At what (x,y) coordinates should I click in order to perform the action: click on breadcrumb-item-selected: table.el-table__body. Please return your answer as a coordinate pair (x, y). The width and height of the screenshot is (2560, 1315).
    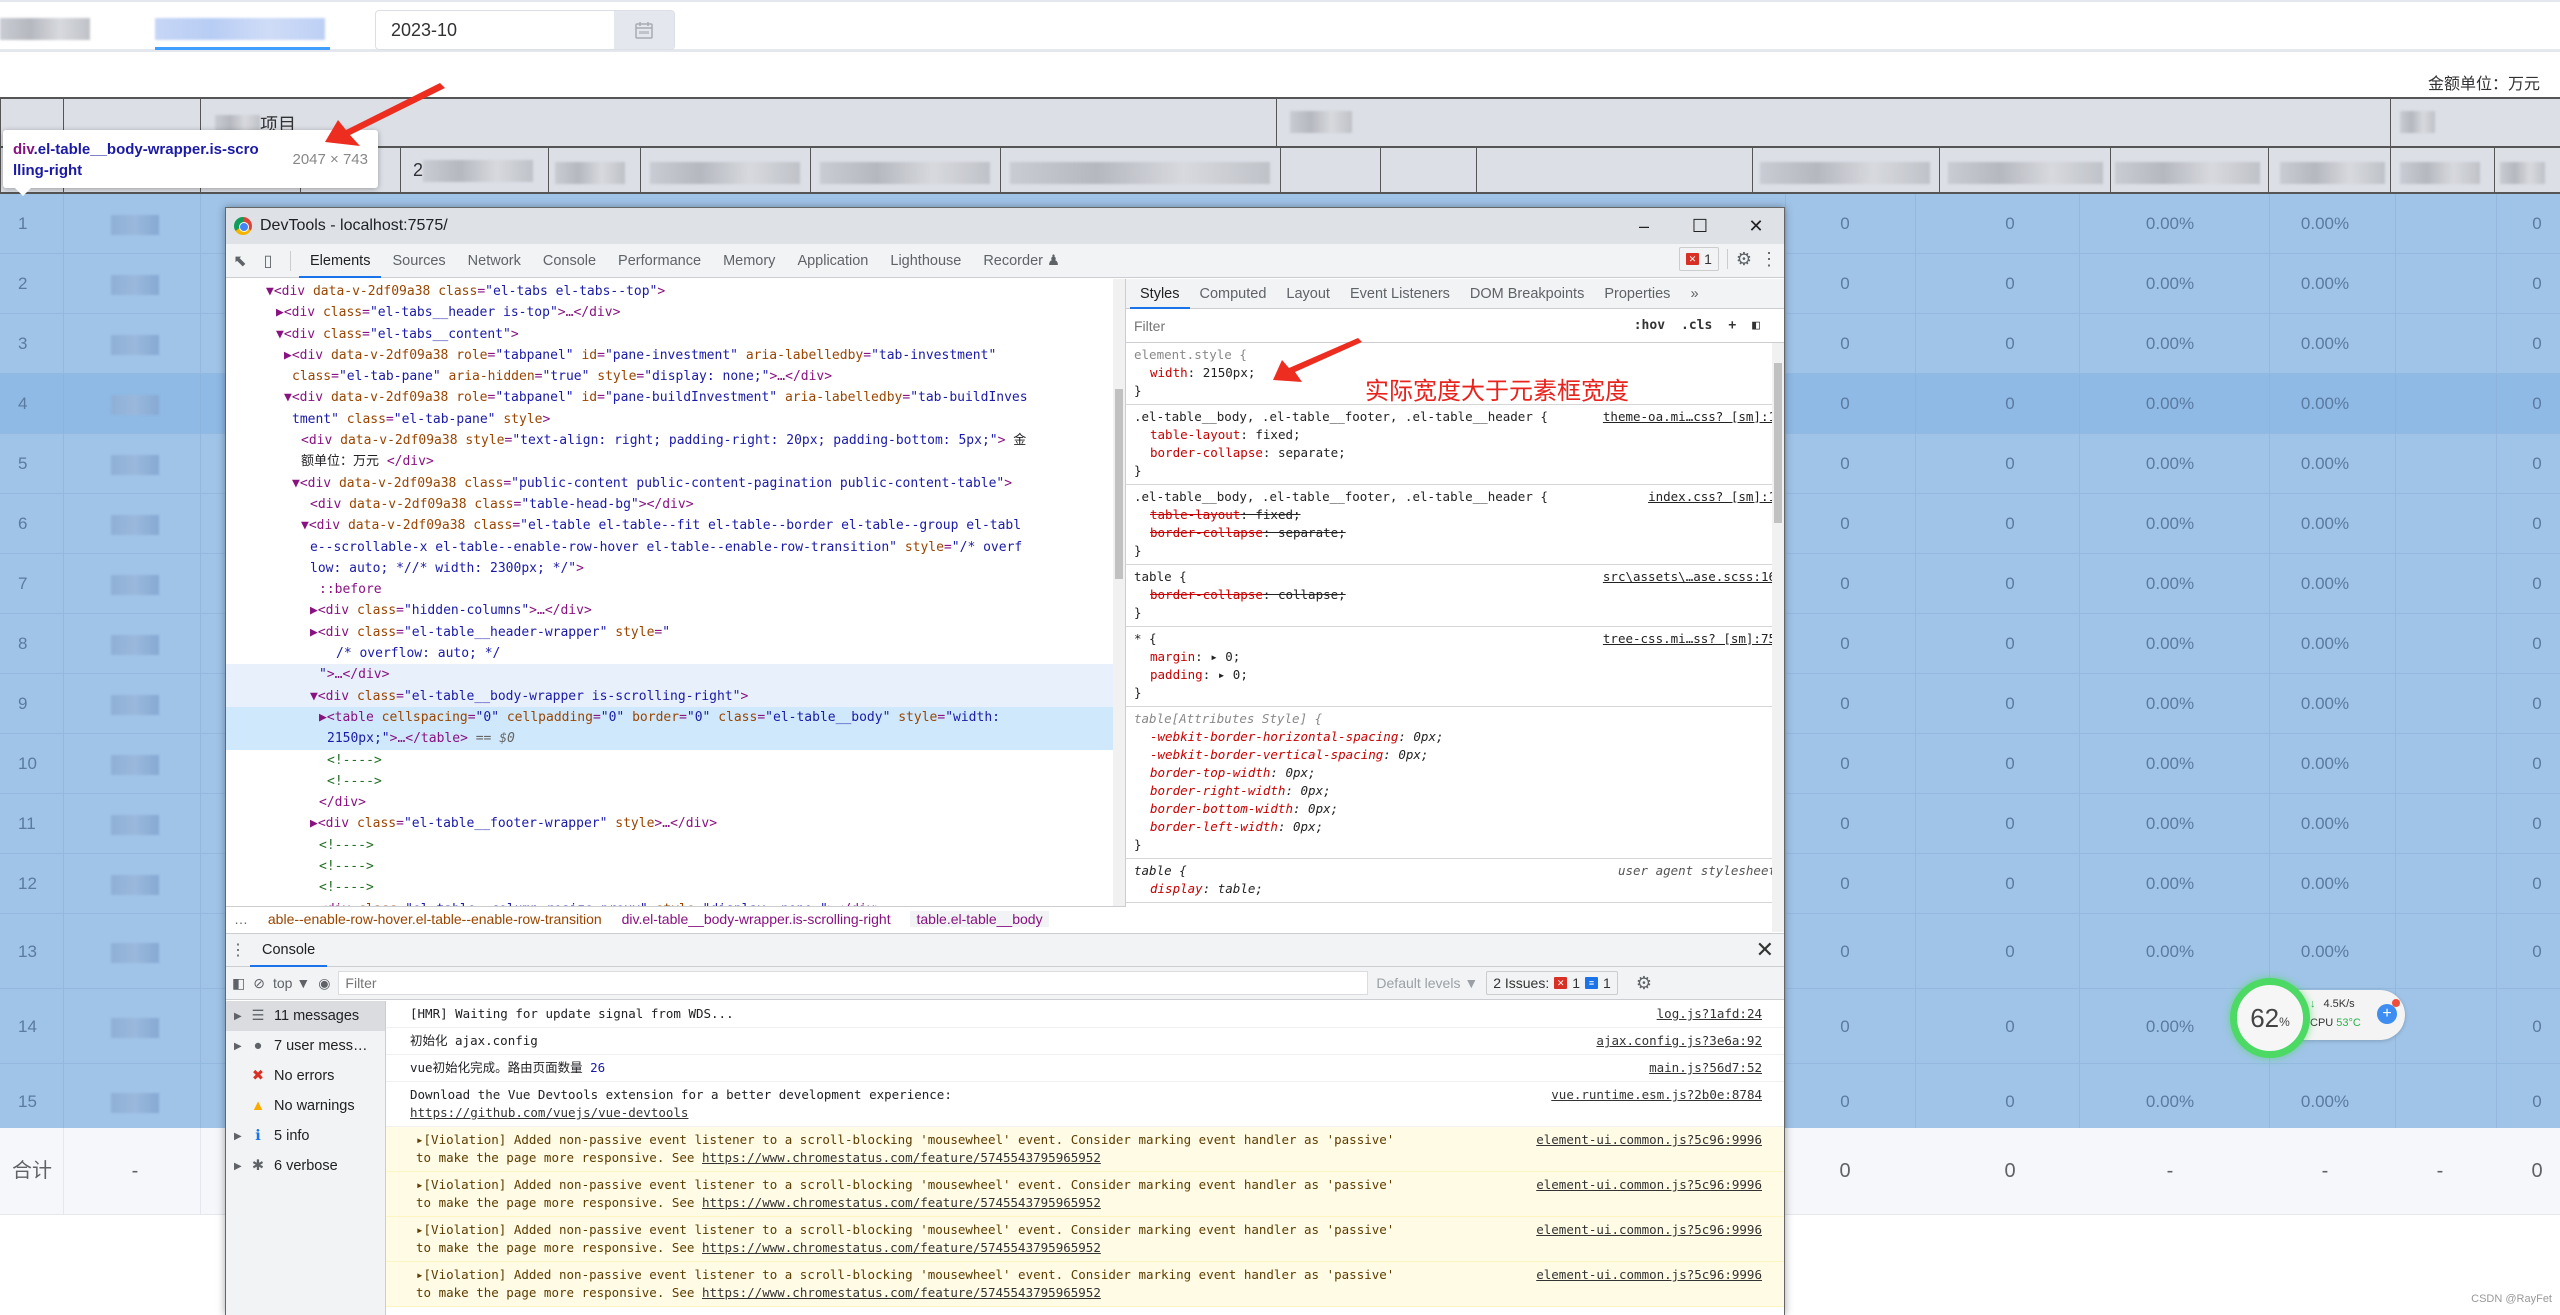
    Looking at the image, I should click on (979, 919).